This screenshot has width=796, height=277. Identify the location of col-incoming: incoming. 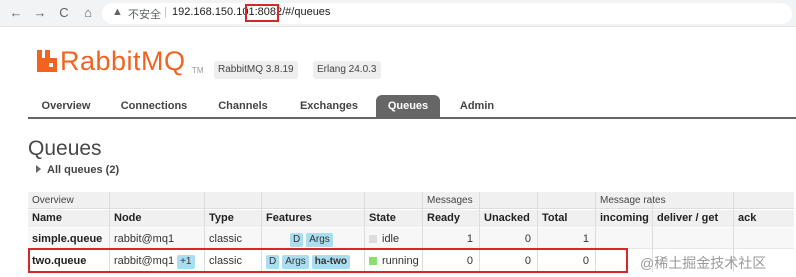
(624, 218).